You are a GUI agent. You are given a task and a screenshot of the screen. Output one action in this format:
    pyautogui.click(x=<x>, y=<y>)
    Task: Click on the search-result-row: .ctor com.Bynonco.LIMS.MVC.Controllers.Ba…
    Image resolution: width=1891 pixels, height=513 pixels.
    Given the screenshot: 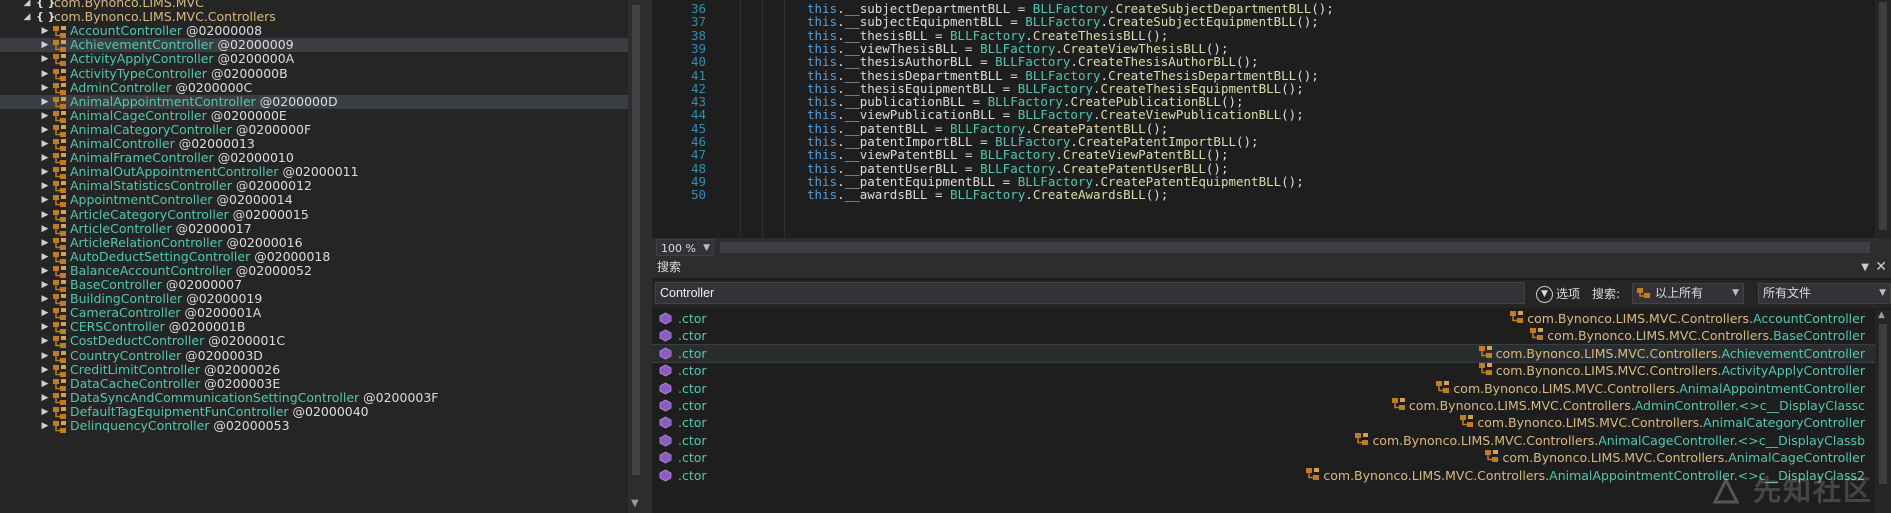 What is the action you would take?
    pyautogui.click(x=1263, y=335)
    